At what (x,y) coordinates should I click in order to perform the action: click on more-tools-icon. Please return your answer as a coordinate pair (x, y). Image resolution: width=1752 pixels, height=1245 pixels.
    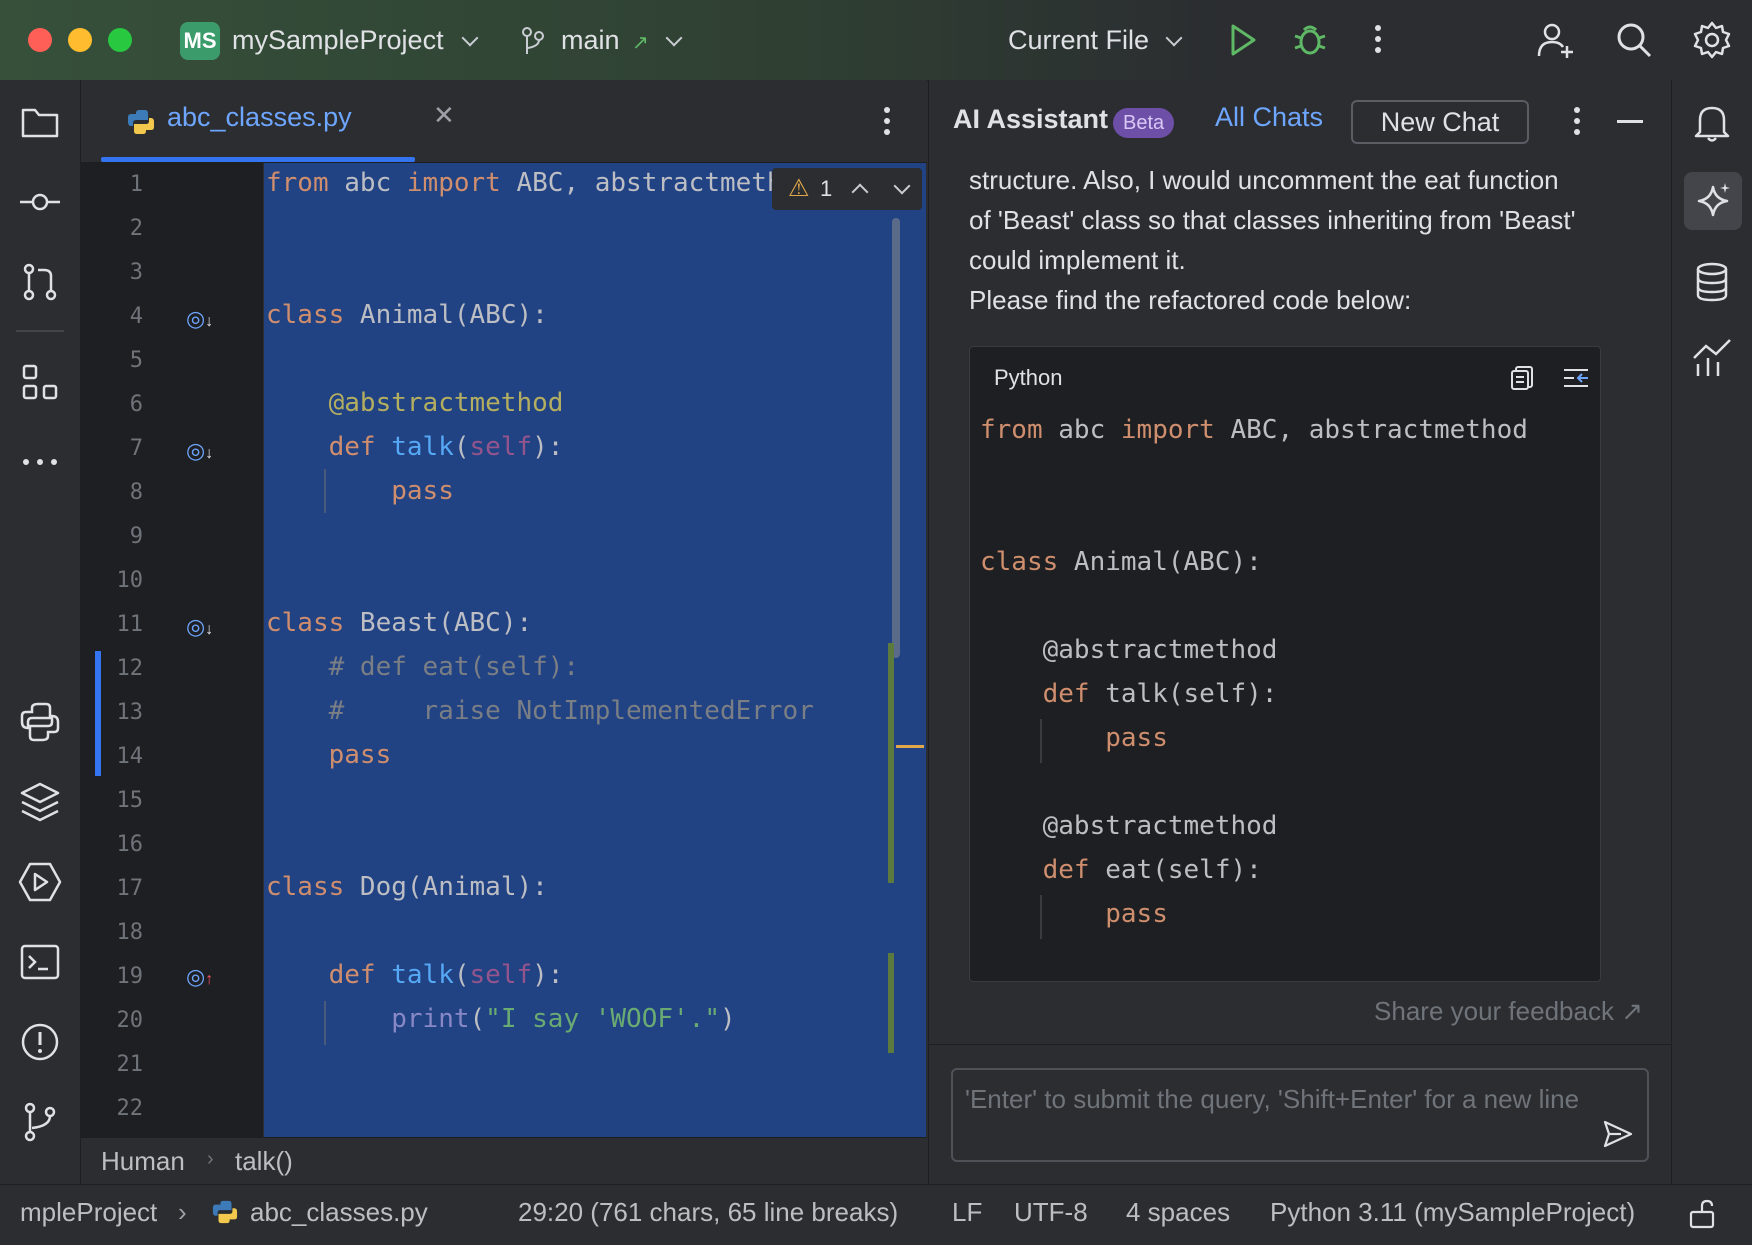
    Looking at the image, I should click on (40, 462).